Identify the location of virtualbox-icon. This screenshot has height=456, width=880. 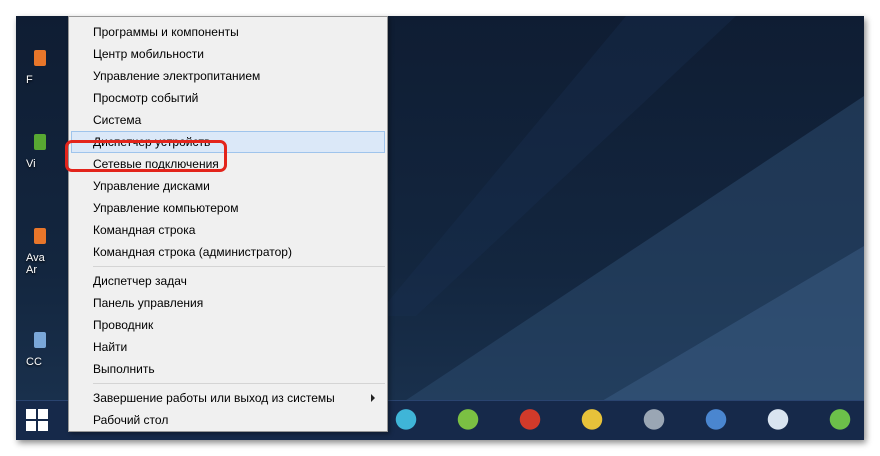
(778, 421).